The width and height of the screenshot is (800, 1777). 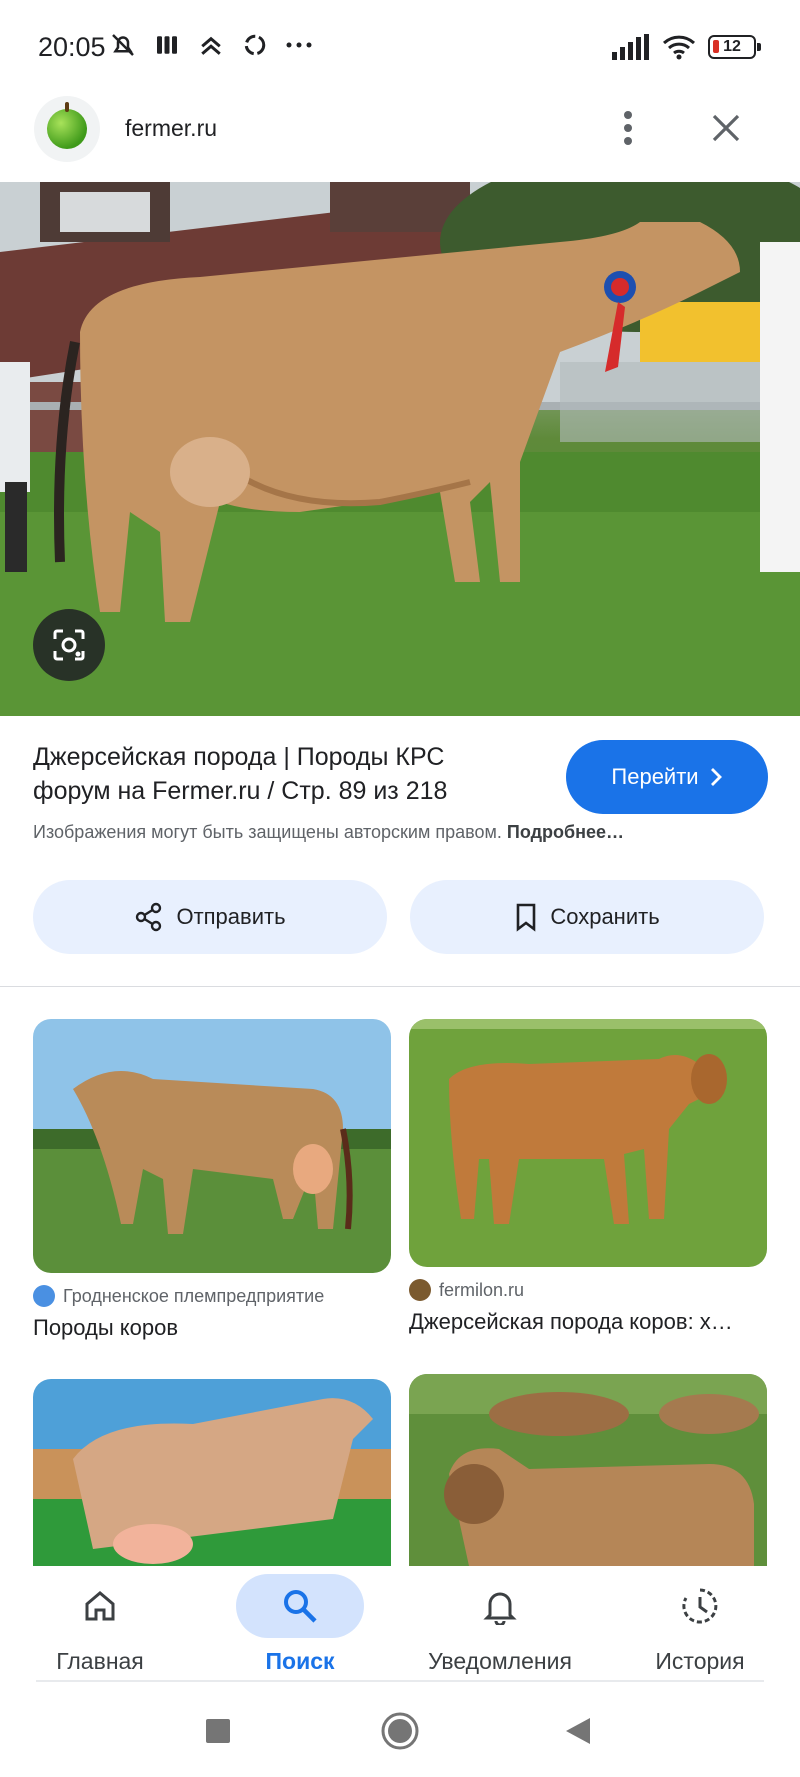 I want to click on nav-home-icon-wrap, so click(x=100, y=1606).